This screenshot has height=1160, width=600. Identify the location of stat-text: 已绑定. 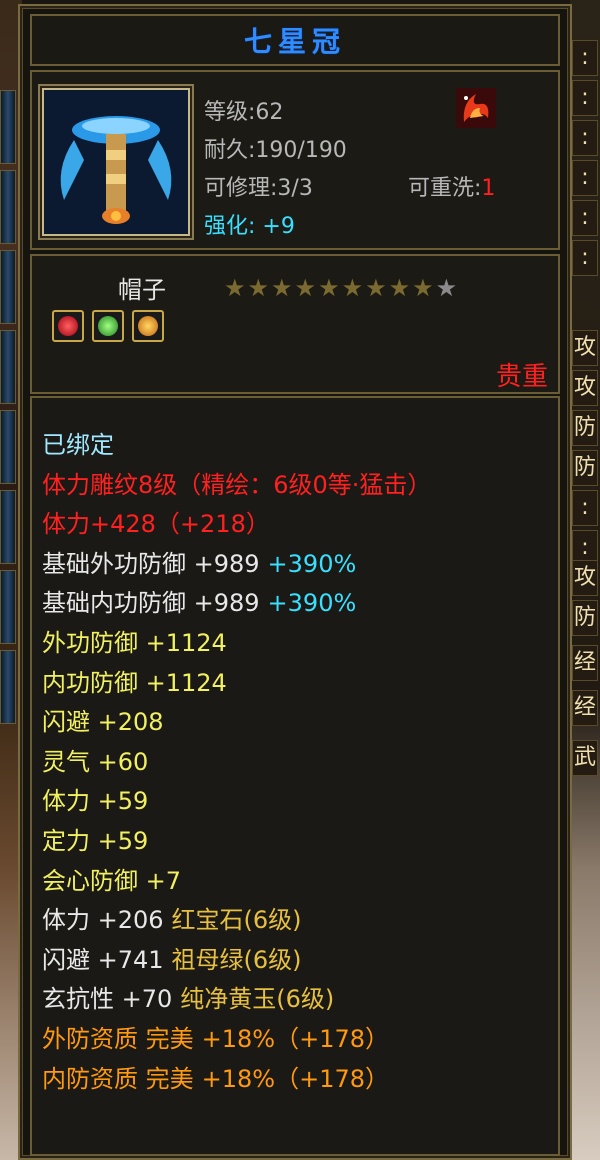
(78, 445).